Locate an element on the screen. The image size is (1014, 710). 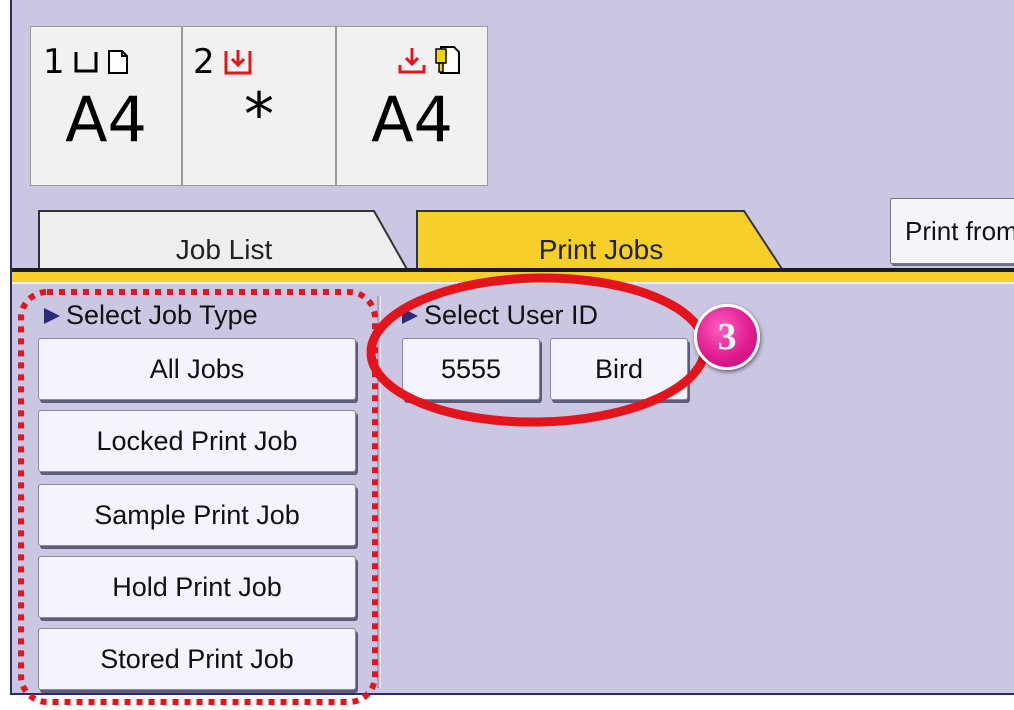
select-job-type-heading: Select Job Type is located at coordinates (151, 315).